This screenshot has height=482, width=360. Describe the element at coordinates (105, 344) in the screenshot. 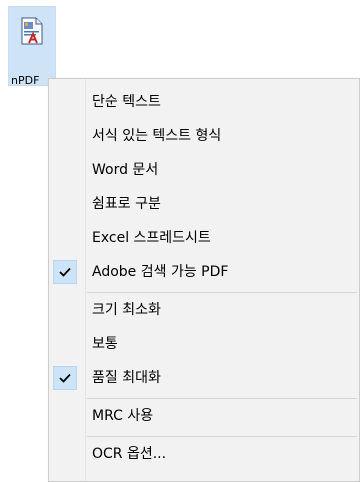

I see `menu-item-label: 보통` at that location.